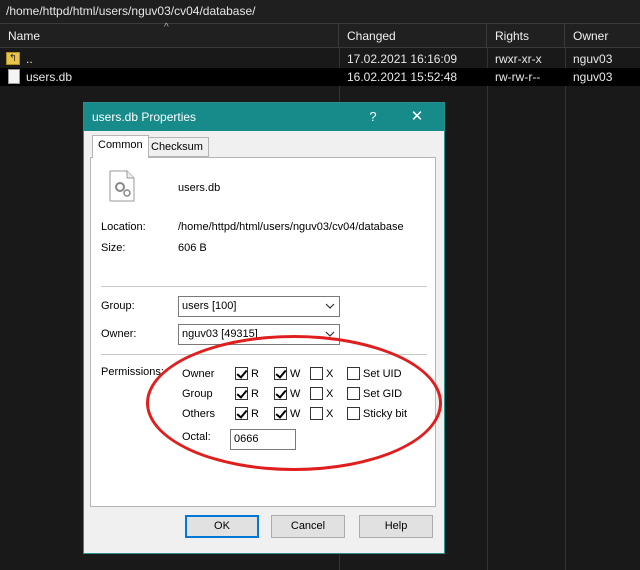  Describe the element at coordinates (385, 414) in the screenshot. I see `sticky-bit-label: Sticky bit` at that location.